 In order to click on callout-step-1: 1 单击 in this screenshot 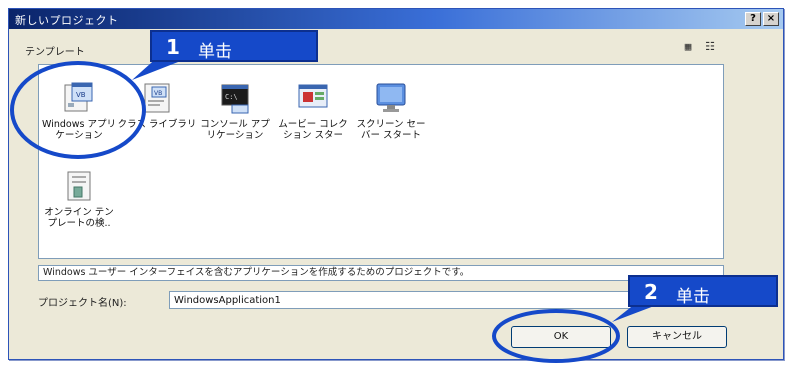, I will do `click(234, 46)`.